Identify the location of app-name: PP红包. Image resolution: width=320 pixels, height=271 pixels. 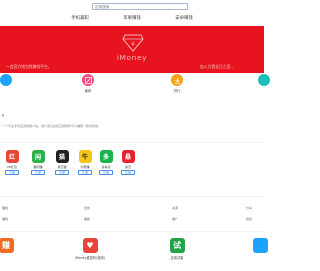
(12, 167).